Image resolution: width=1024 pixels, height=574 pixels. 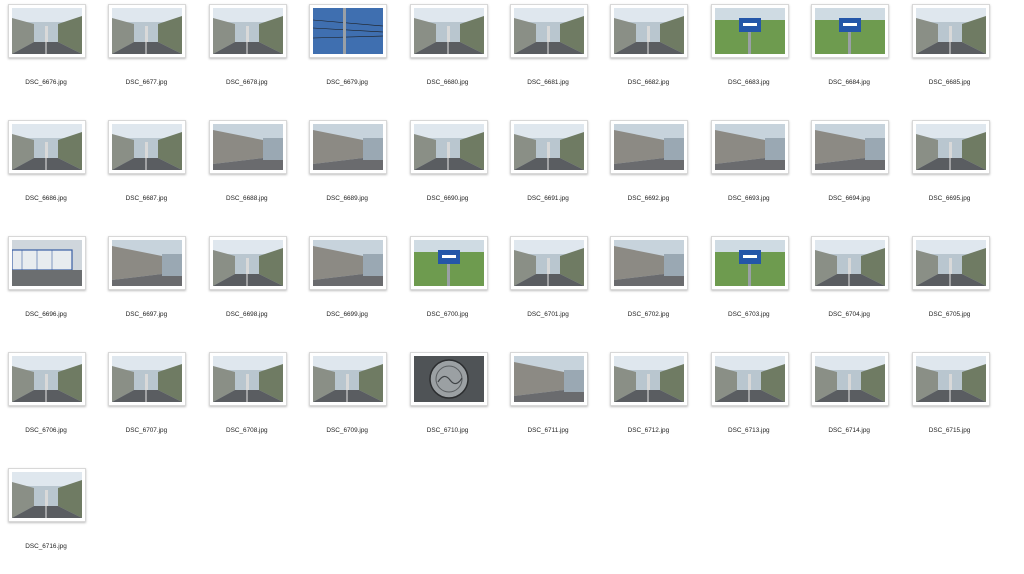 I want to click on file-item: DSC_6707.jpg, so click(x=150, y=403).